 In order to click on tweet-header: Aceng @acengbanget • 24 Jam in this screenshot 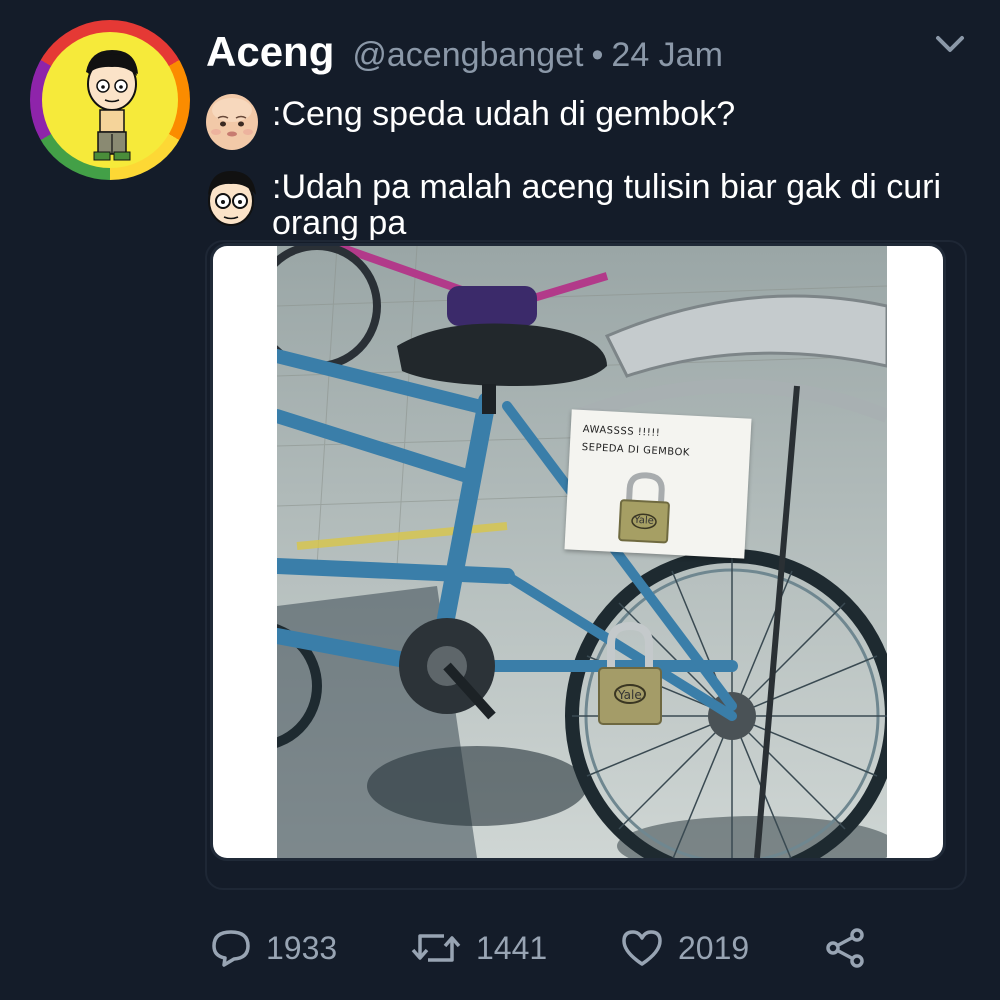, I will do `click(464, 52)`.